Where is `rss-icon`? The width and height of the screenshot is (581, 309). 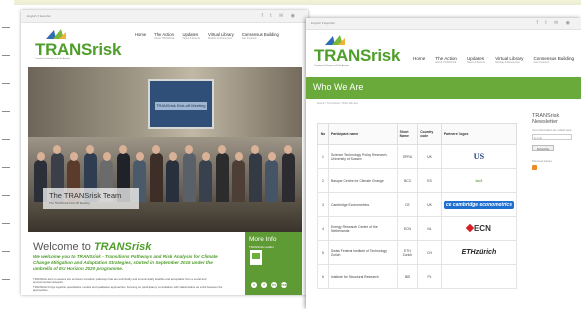
rss-icon is located at coordinates (534, 167).